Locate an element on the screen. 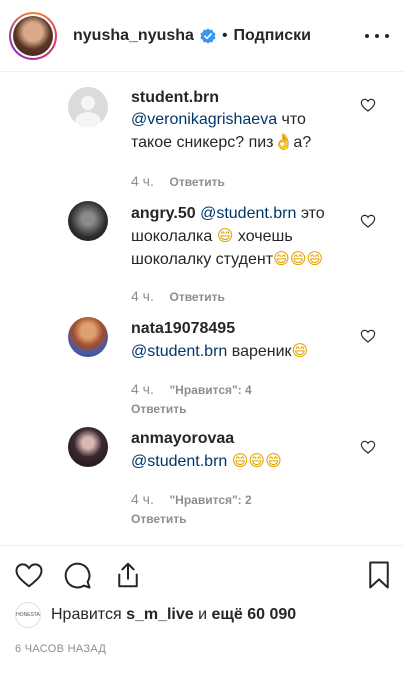  following-button: Подписки is located at coordinates (272, 36).